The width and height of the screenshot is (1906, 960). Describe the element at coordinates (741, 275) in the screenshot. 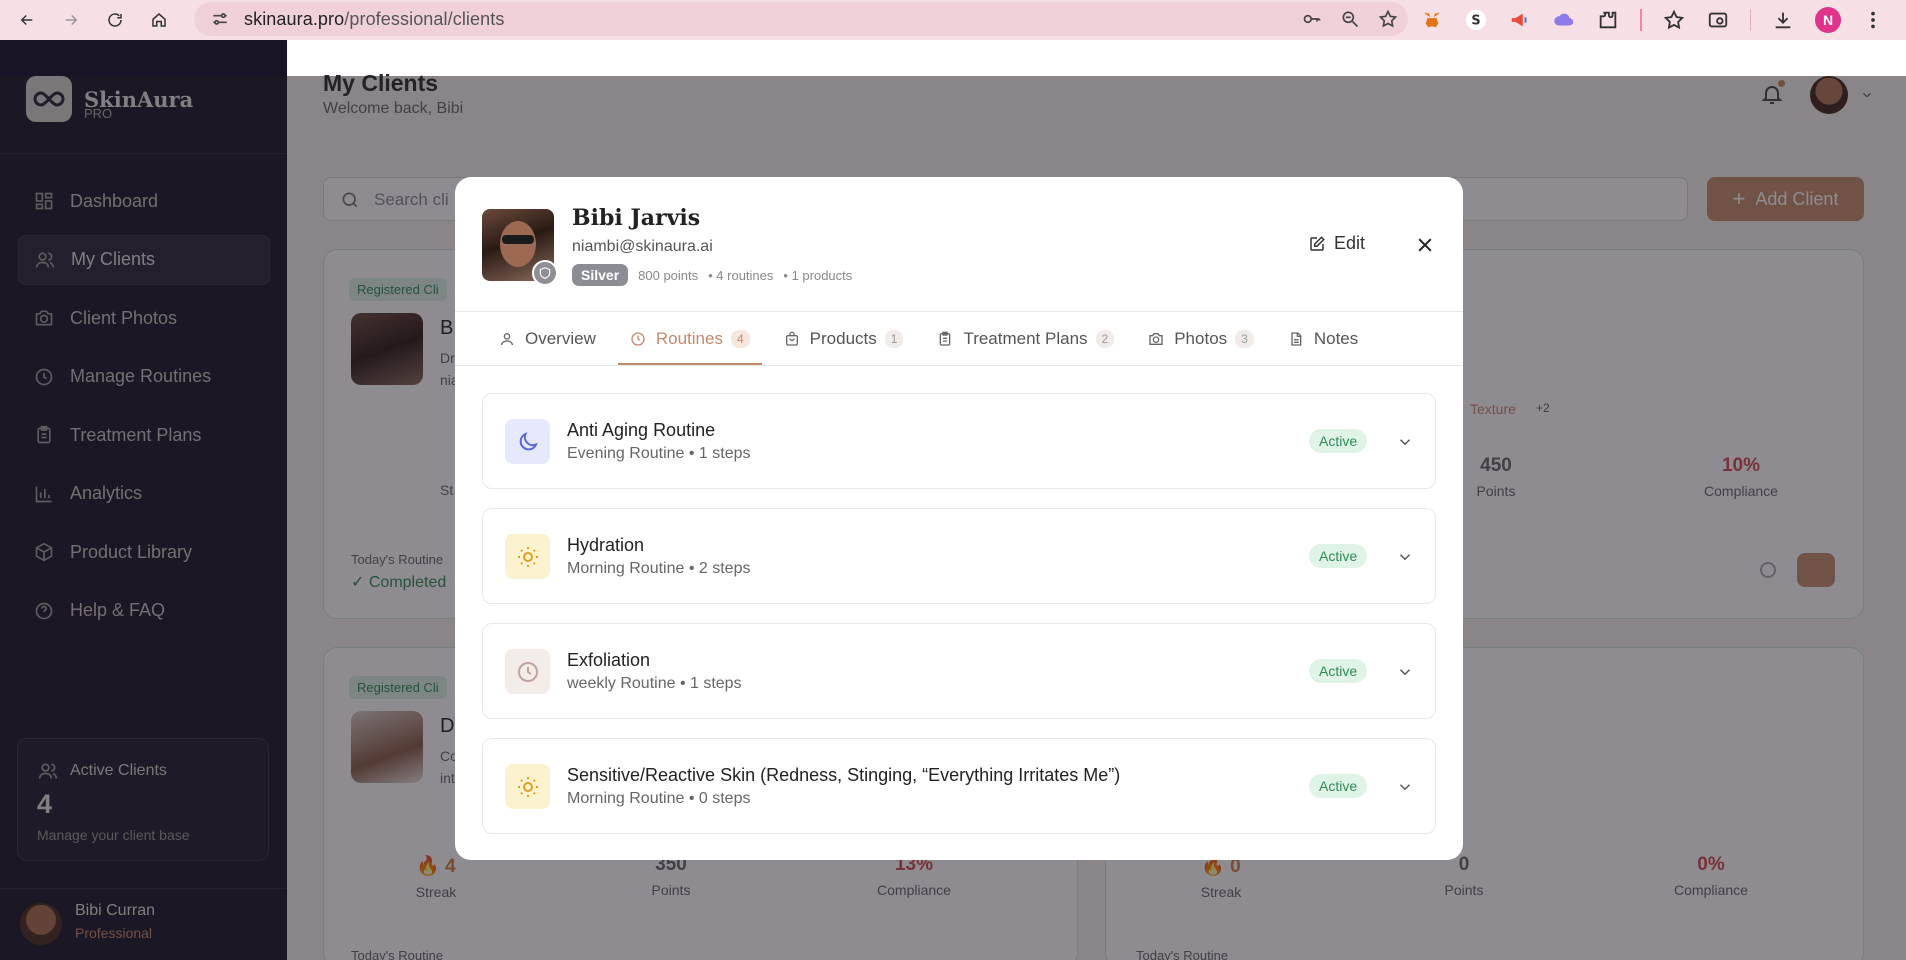

I see `routines-count: • 4 routines` at that location.